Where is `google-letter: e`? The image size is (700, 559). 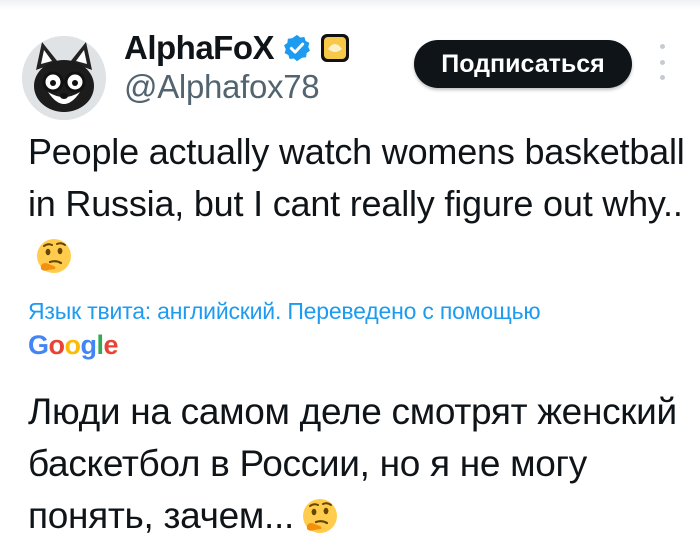
google-letter: e is located at coordinates (111, 345).